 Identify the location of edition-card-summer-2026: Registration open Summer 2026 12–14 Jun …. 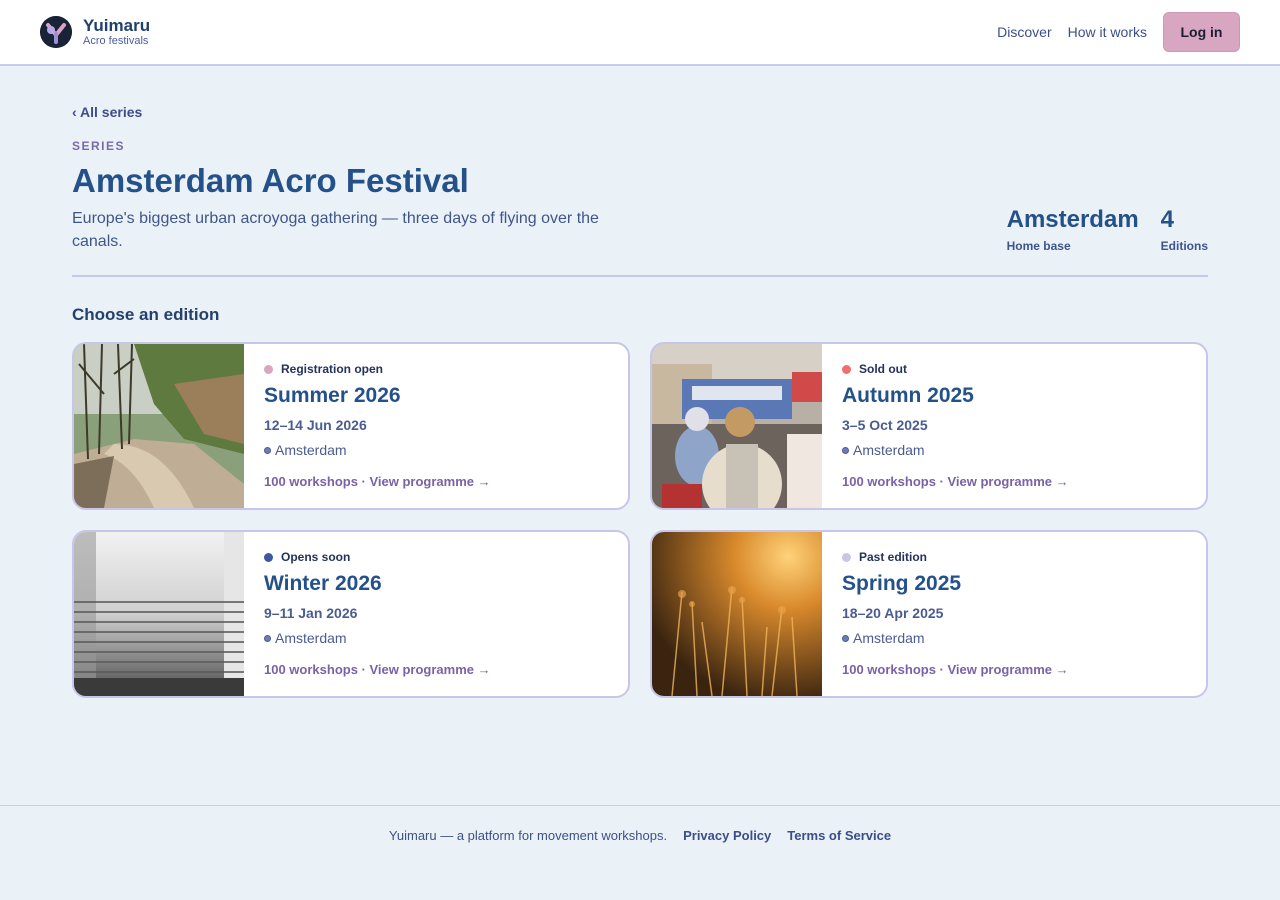
(351, 426).